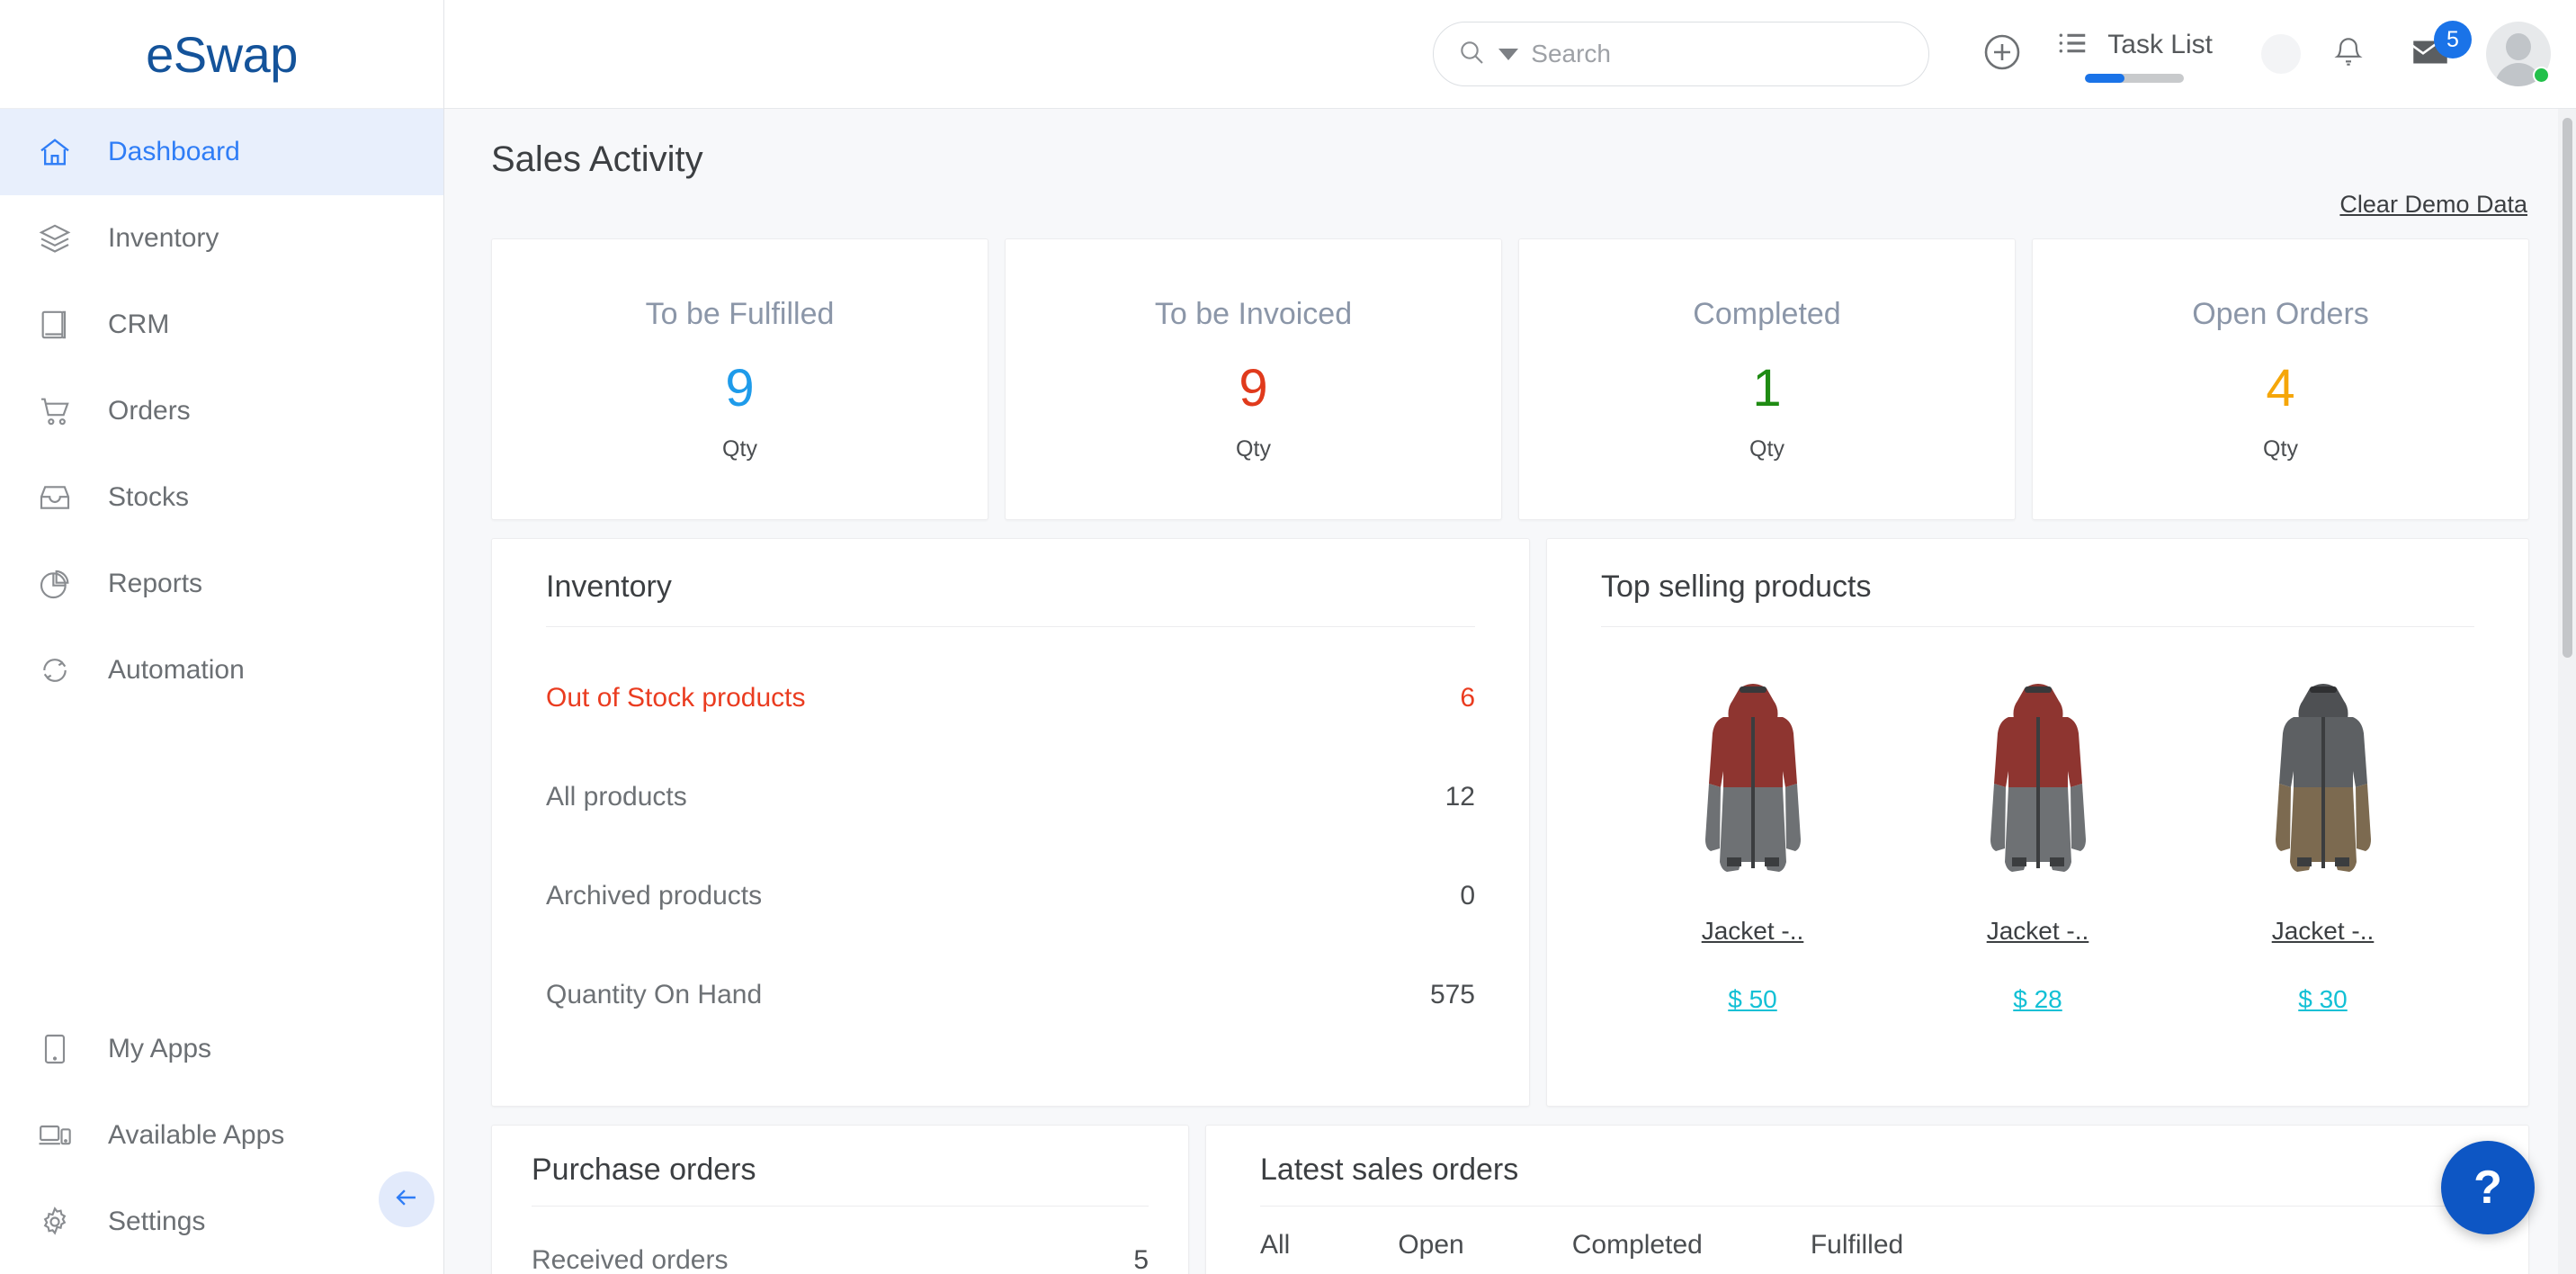 This screenshot has height=1274, width=2576. What do you see at coordinates (1508, 54) in the screenshot?
I see `chevron-down-icon` at bounding box center [1508, 54].